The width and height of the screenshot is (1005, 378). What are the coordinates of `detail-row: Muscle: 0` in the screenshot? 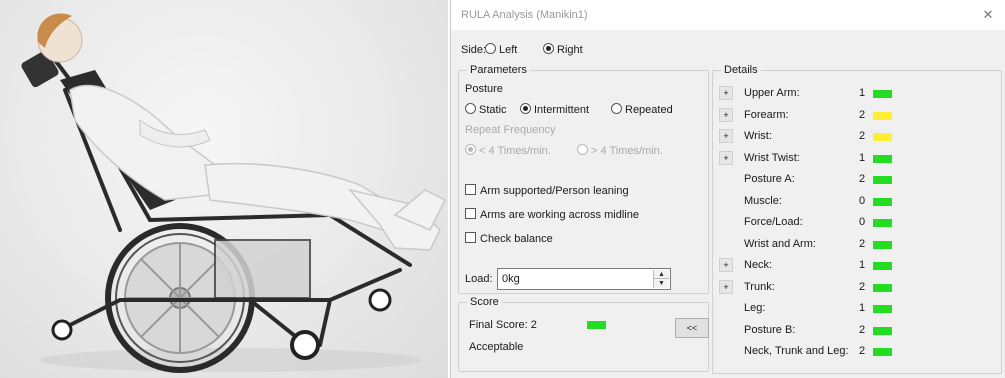 It's located at (858, 201).